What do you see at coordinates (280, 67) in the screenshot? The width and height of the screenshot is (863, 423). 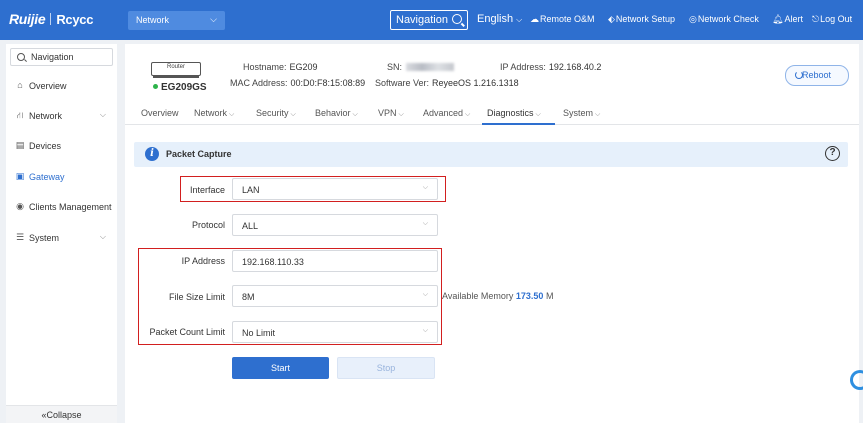 I see `hostname-info: Hostname: EG209` at bounding box center [280, 67].